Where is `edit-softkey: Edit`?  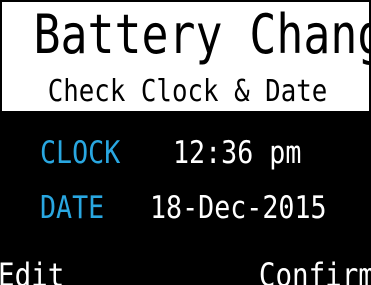 edit-softkey: Edit is located at coordinates (32, 270).